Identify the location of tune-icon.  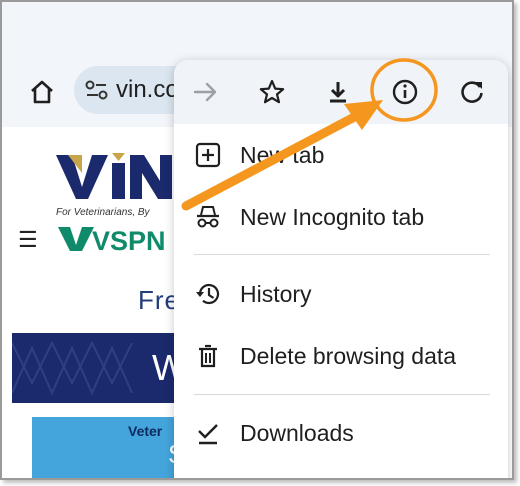
(96, 90).